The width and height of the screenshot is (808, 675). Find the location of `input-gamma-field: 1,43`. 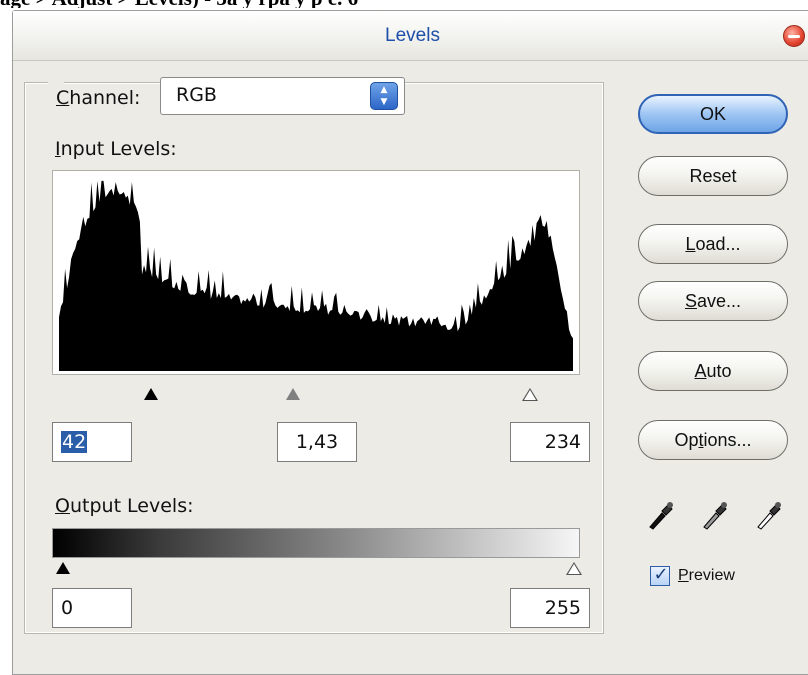

input-gamma-field: 1,43 is located at coordinates (317, 442).